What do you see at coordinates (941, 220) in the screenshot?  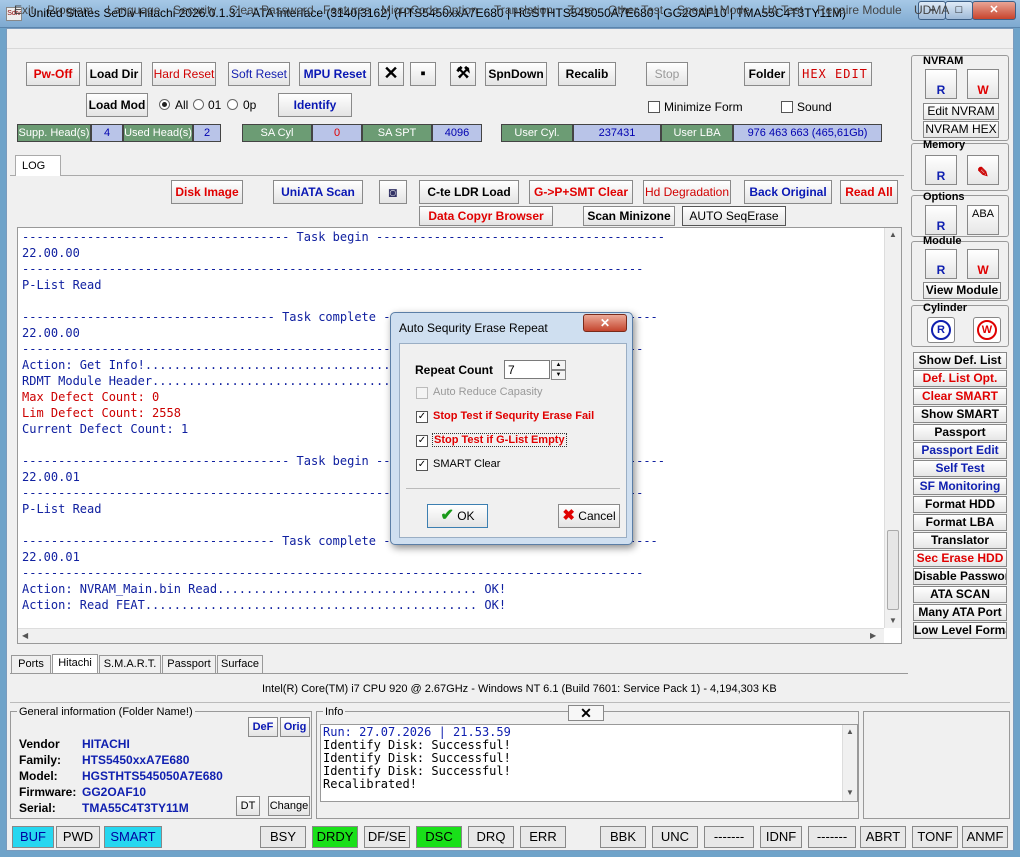 I see `options-read-icon: R` at bounding box center [941, 220].